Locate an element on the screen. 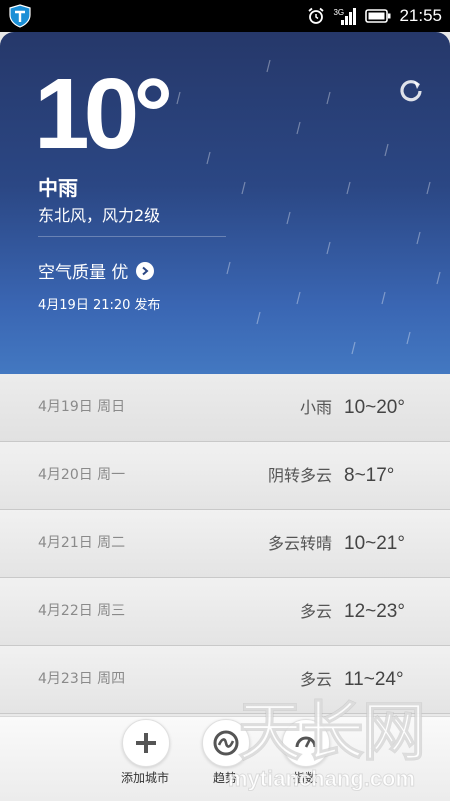  alarm-icon is located at coordinates (316, 15).